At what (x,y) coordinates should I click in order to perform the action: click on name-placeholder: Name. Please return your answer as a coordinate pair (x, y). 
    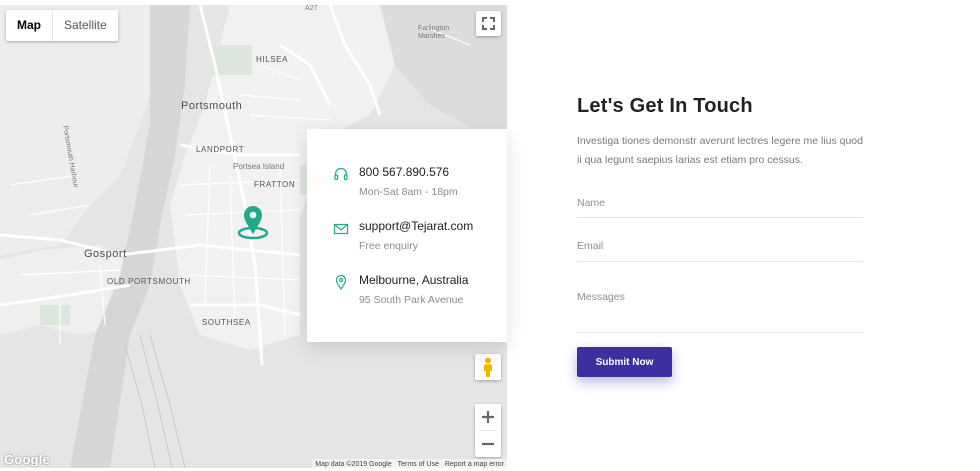
    Looking at the image, I should click on (591, 203).